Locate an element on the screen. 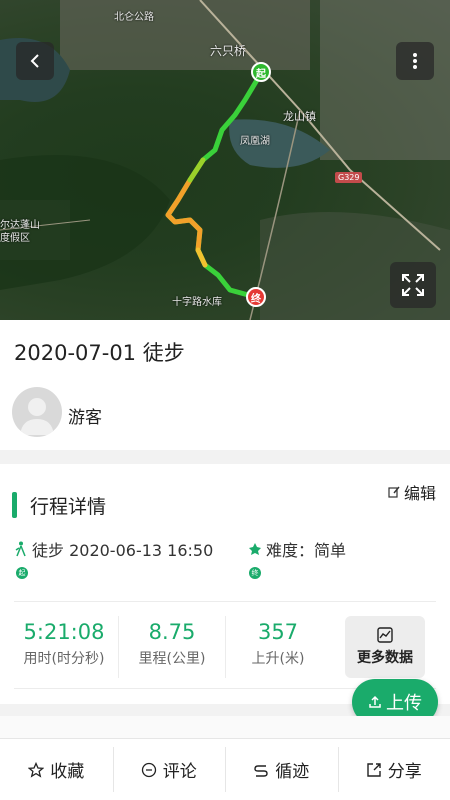 Image resolution: width=450 pixels, height=800 pixels. tab-label: 分享 is located at coordinates (404, 772).